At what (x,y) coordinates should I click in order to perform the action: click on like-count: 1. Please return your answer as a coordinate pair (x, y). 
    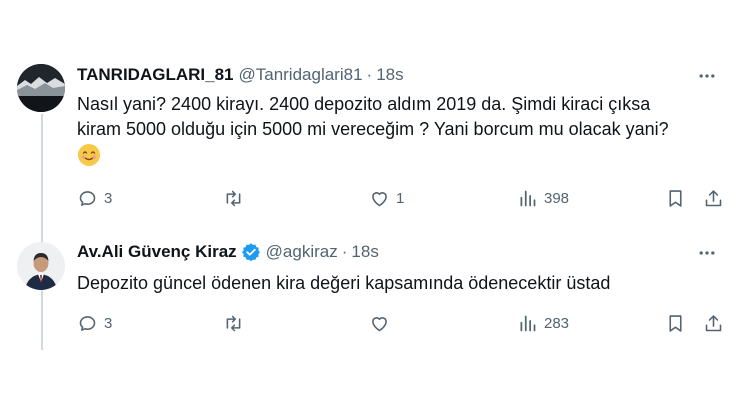
    Looking at the image, I should click on (400, 198).